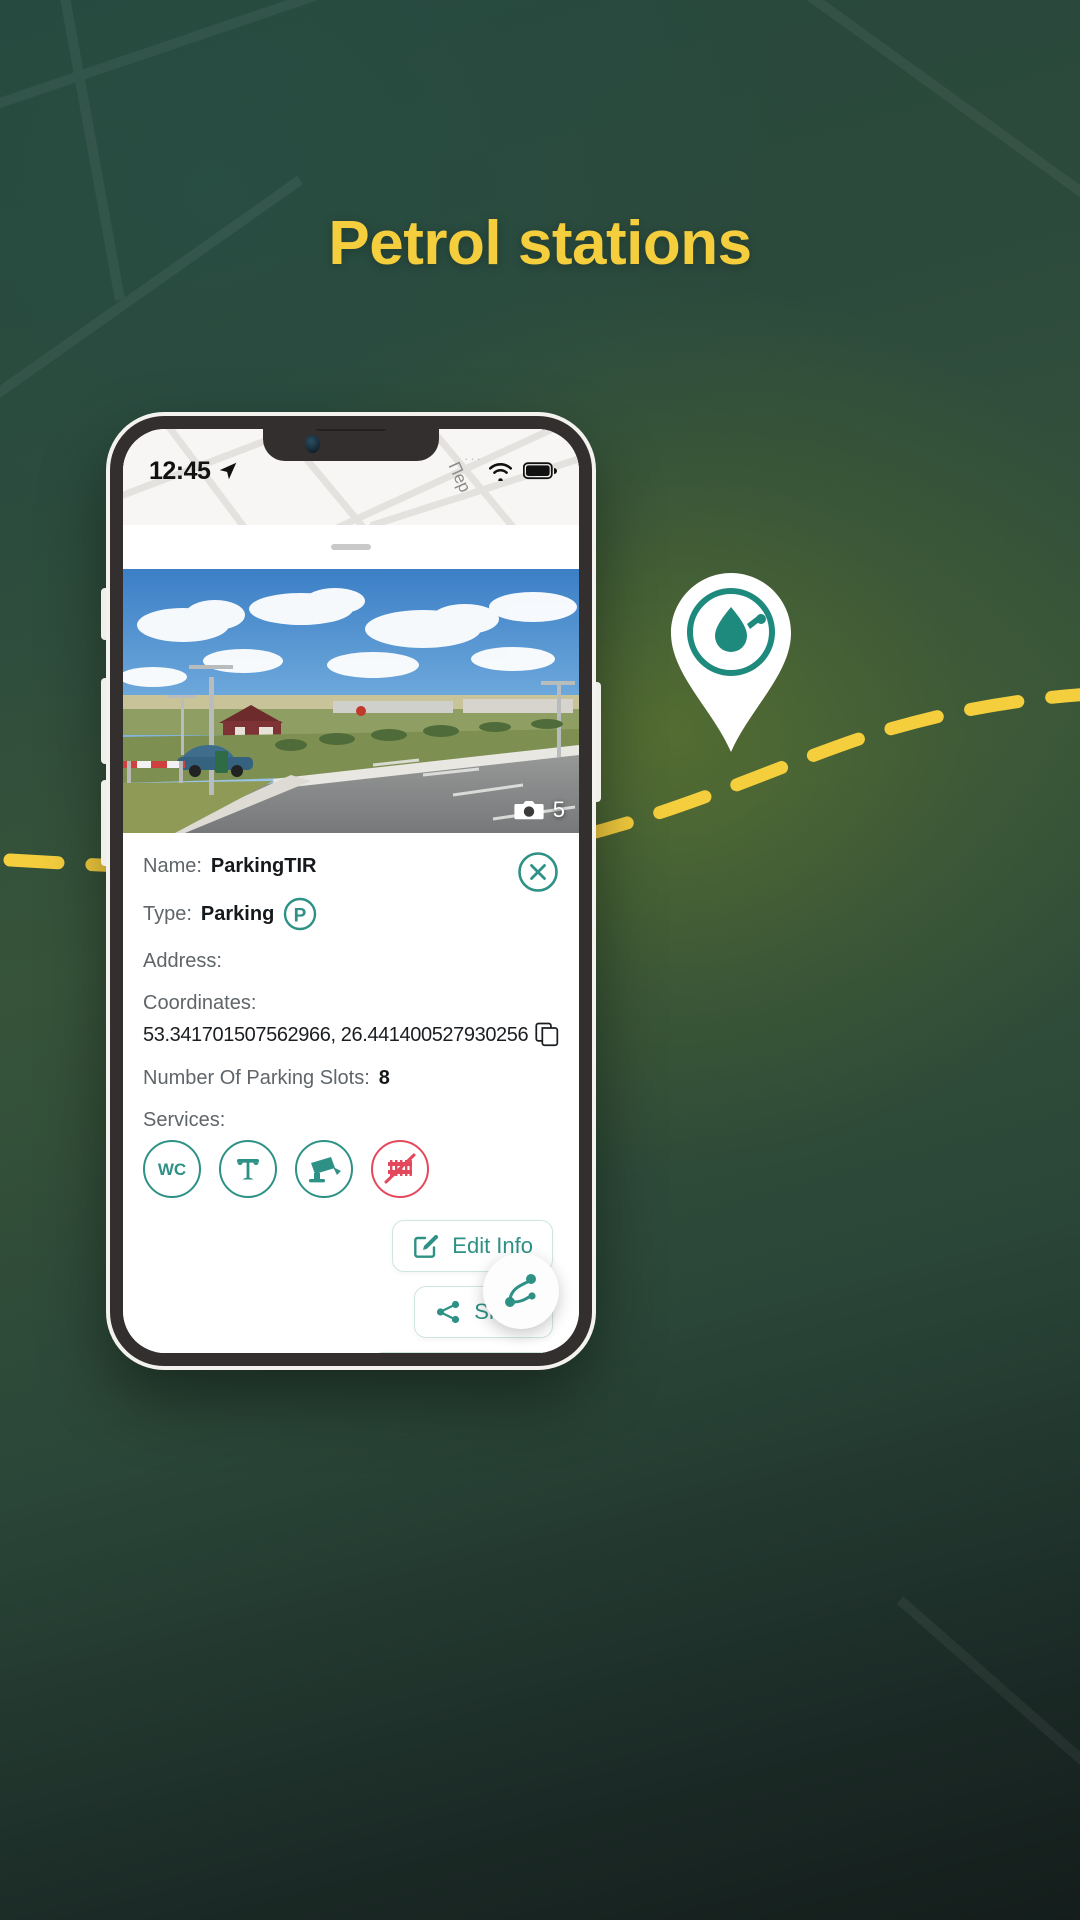 This screenshot has height=1920, width=1080. What do you see at coordinates (547, 1035) in the screenshot?
I see `copy-icon` at bounding box center [547, 1035].